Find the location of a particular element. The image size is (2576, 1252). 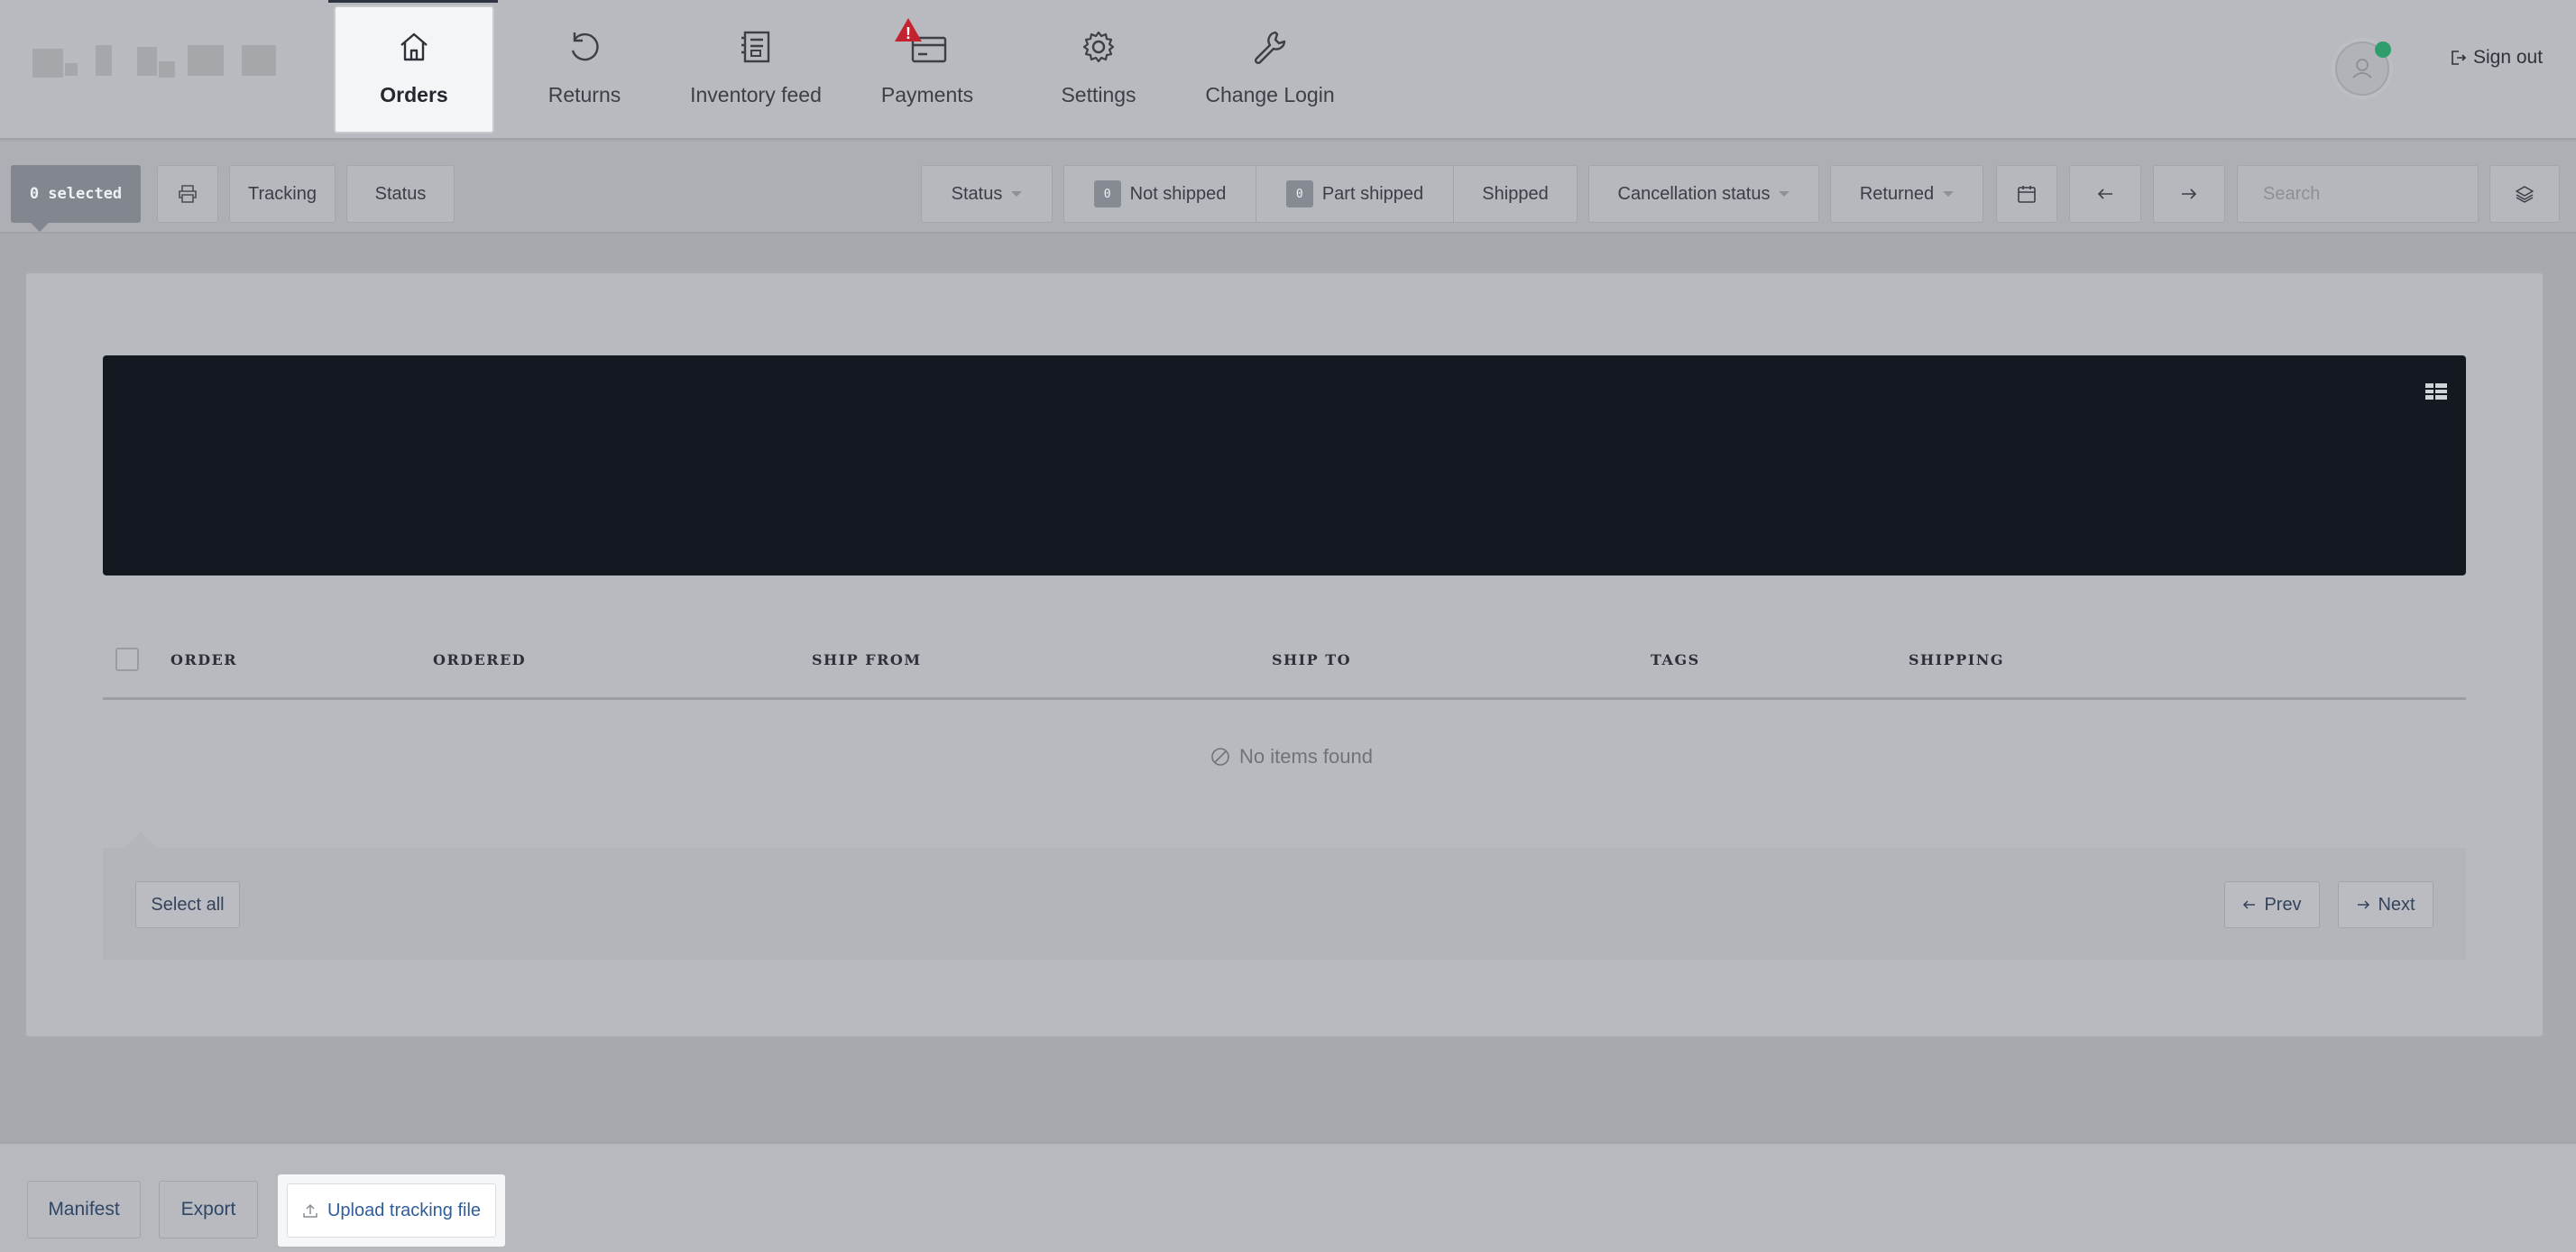

export-button: Export is located at coordinates (208, 1209).